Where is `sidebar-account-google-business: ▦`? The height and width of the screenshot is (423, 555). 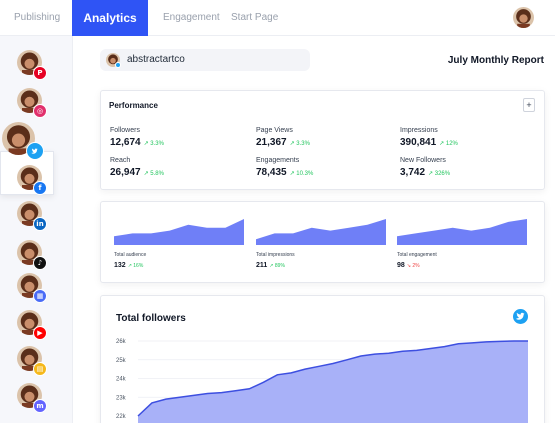 sidebar-account-google-business: ▦ is located at coordinates (32, 288).